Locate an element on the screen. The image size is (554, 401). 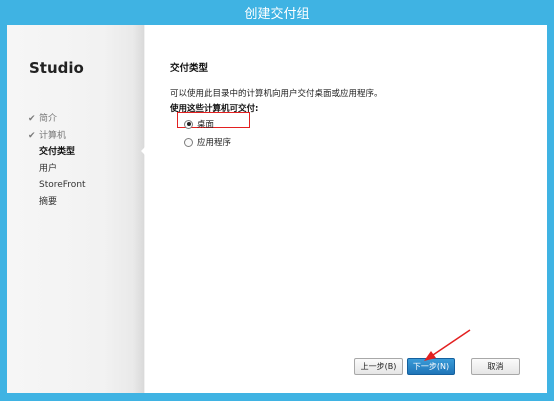
step-storefront: StoreFront is located at coordinates (57, 185).